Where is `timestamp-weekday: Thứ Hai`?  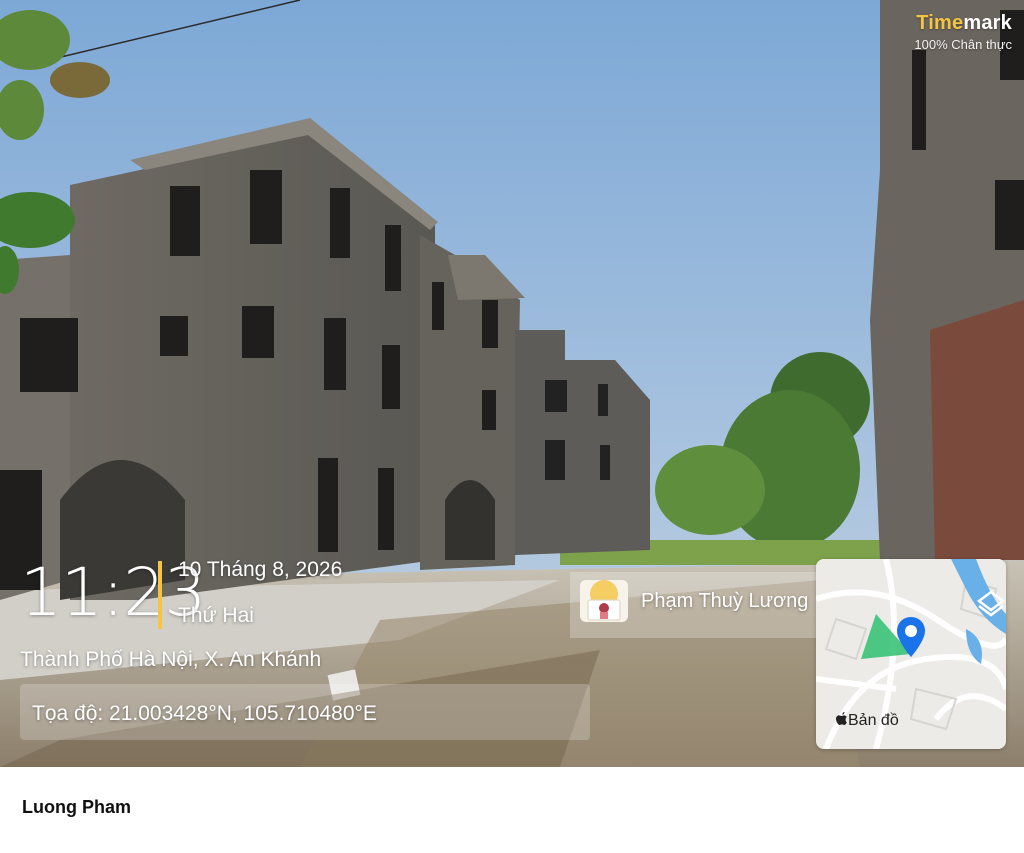 timestamp-weekday: Thứ Hai is located at coordinates (216, 615).